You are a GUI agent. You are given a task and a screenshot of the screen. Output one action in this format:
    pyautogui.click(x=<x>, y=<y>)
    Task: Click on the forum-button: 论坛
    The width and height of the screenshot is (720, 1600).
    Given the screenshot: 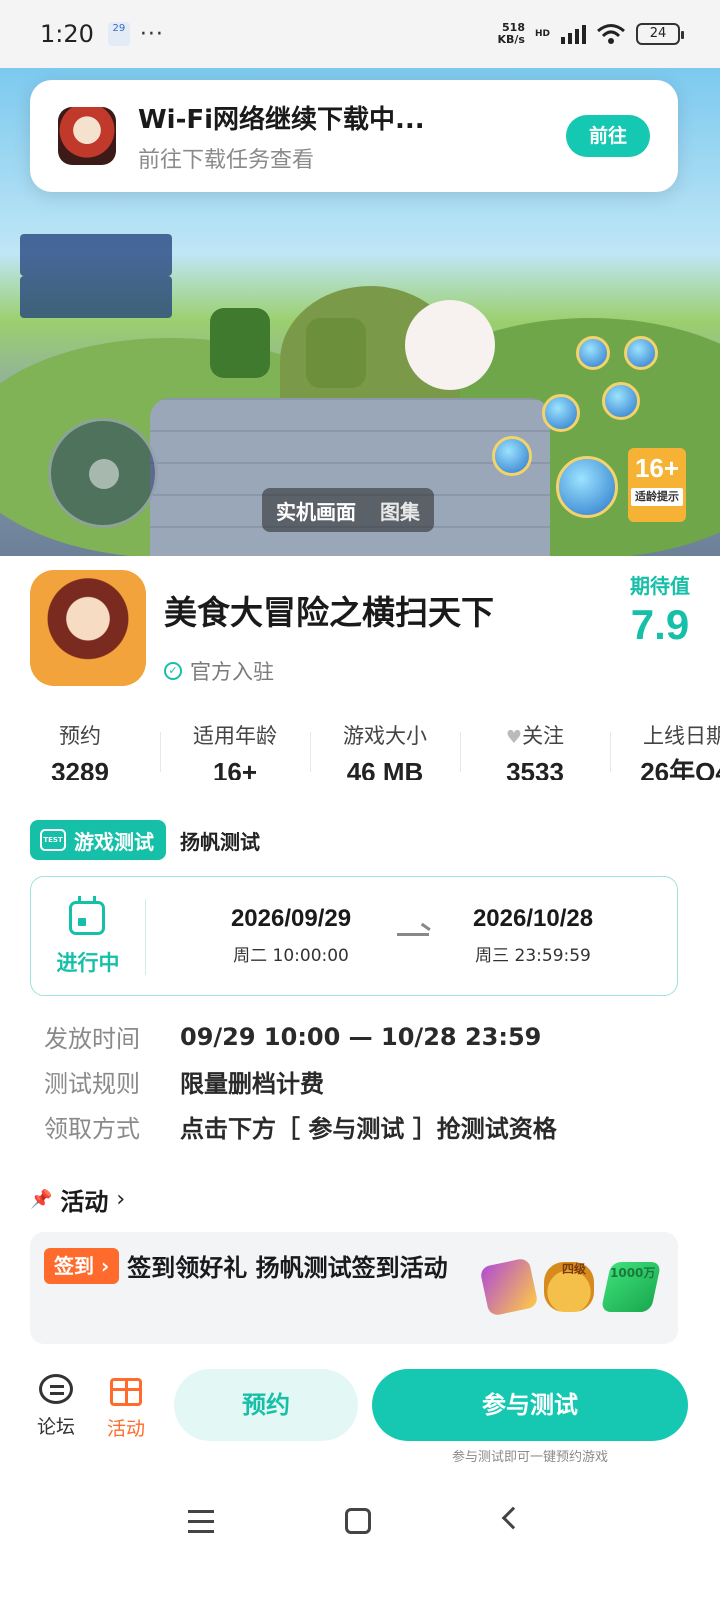 What is the action you would take?
    pyautogui.click(x=56, y=1406)
    